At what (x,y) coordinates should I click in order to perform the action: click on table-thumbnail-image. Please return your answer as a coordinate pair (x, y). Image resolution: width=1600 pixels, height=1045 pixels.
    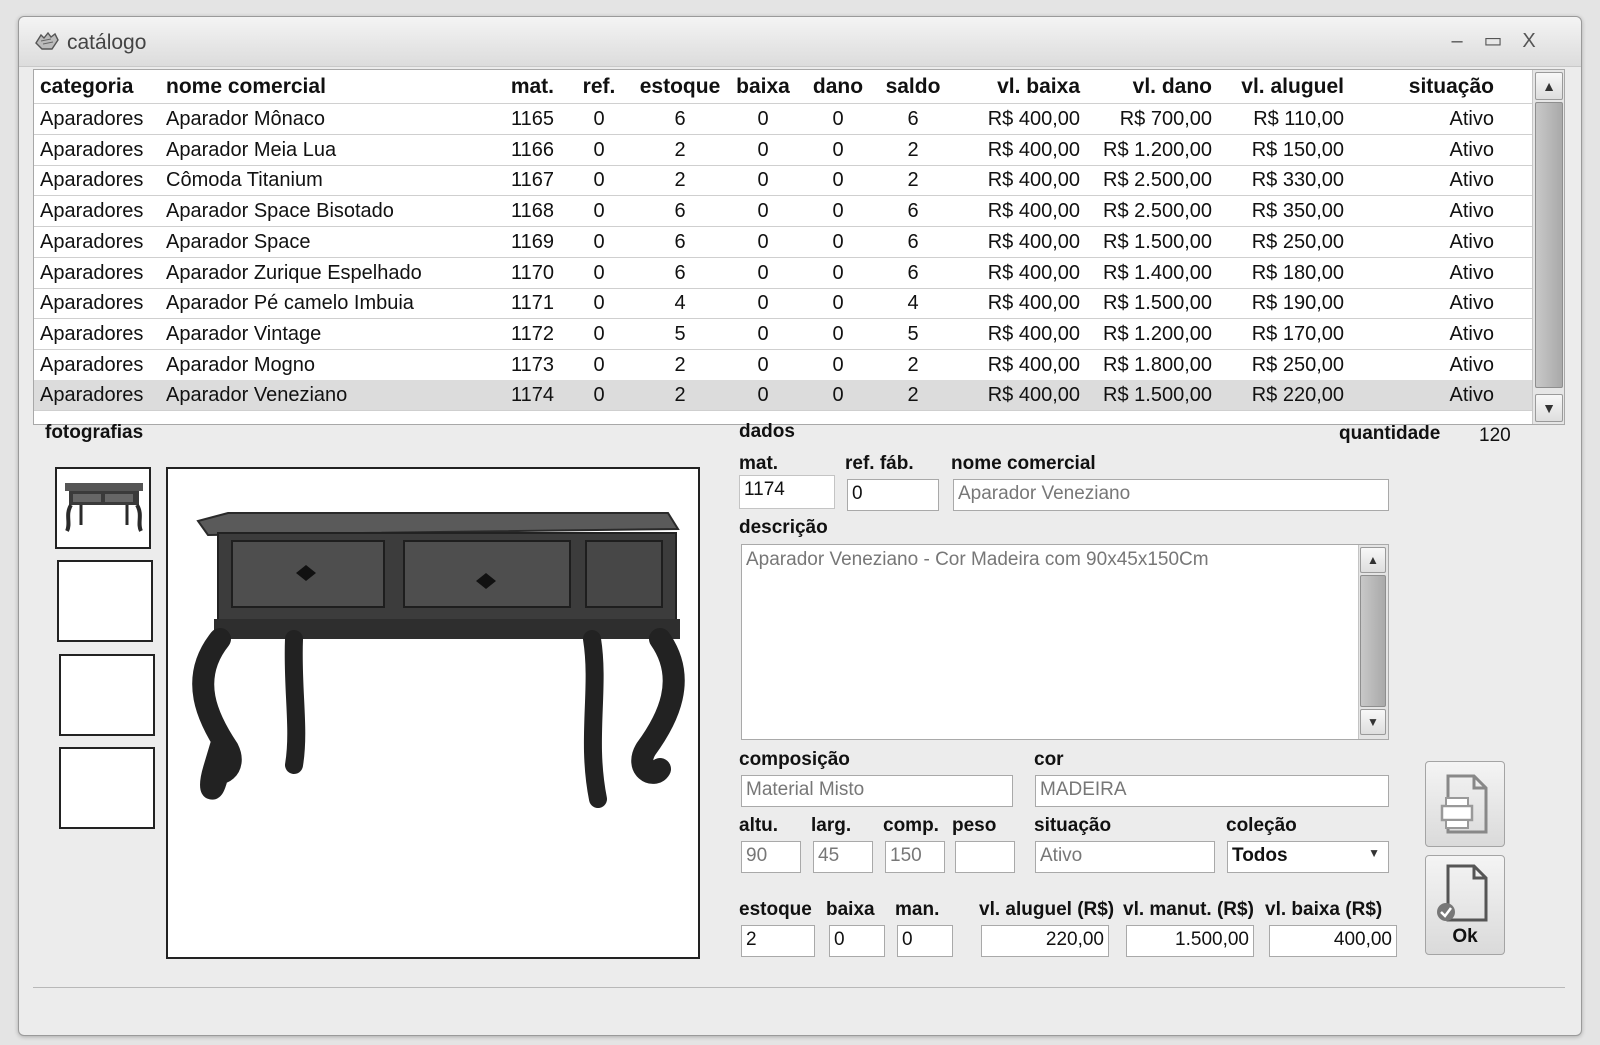
    Looking at the image, I should click on (104, 507).